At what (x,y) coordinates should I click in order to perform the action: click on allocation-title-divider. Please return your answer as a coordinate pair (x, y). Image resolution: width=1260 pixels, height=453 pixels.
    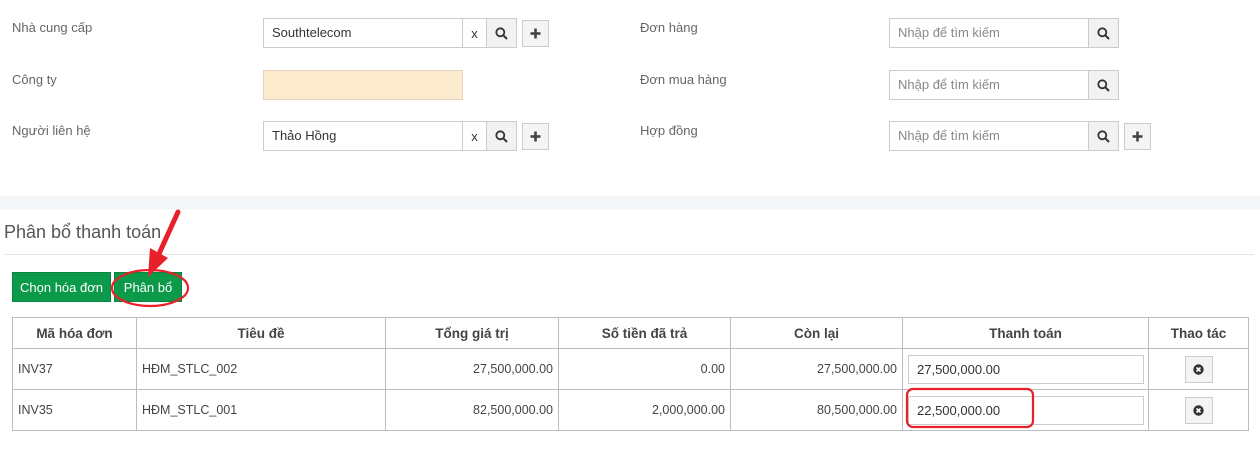
    Looking at the image, I should click on (629, 254).